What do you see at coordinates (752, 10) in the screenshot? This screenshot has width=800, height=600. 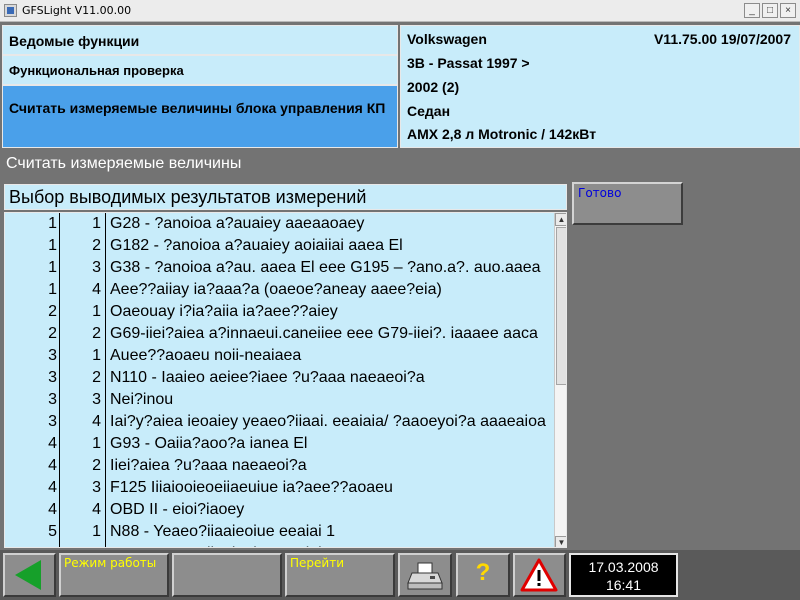 I see `minimize-button: _` at bounding box center [752, 10].